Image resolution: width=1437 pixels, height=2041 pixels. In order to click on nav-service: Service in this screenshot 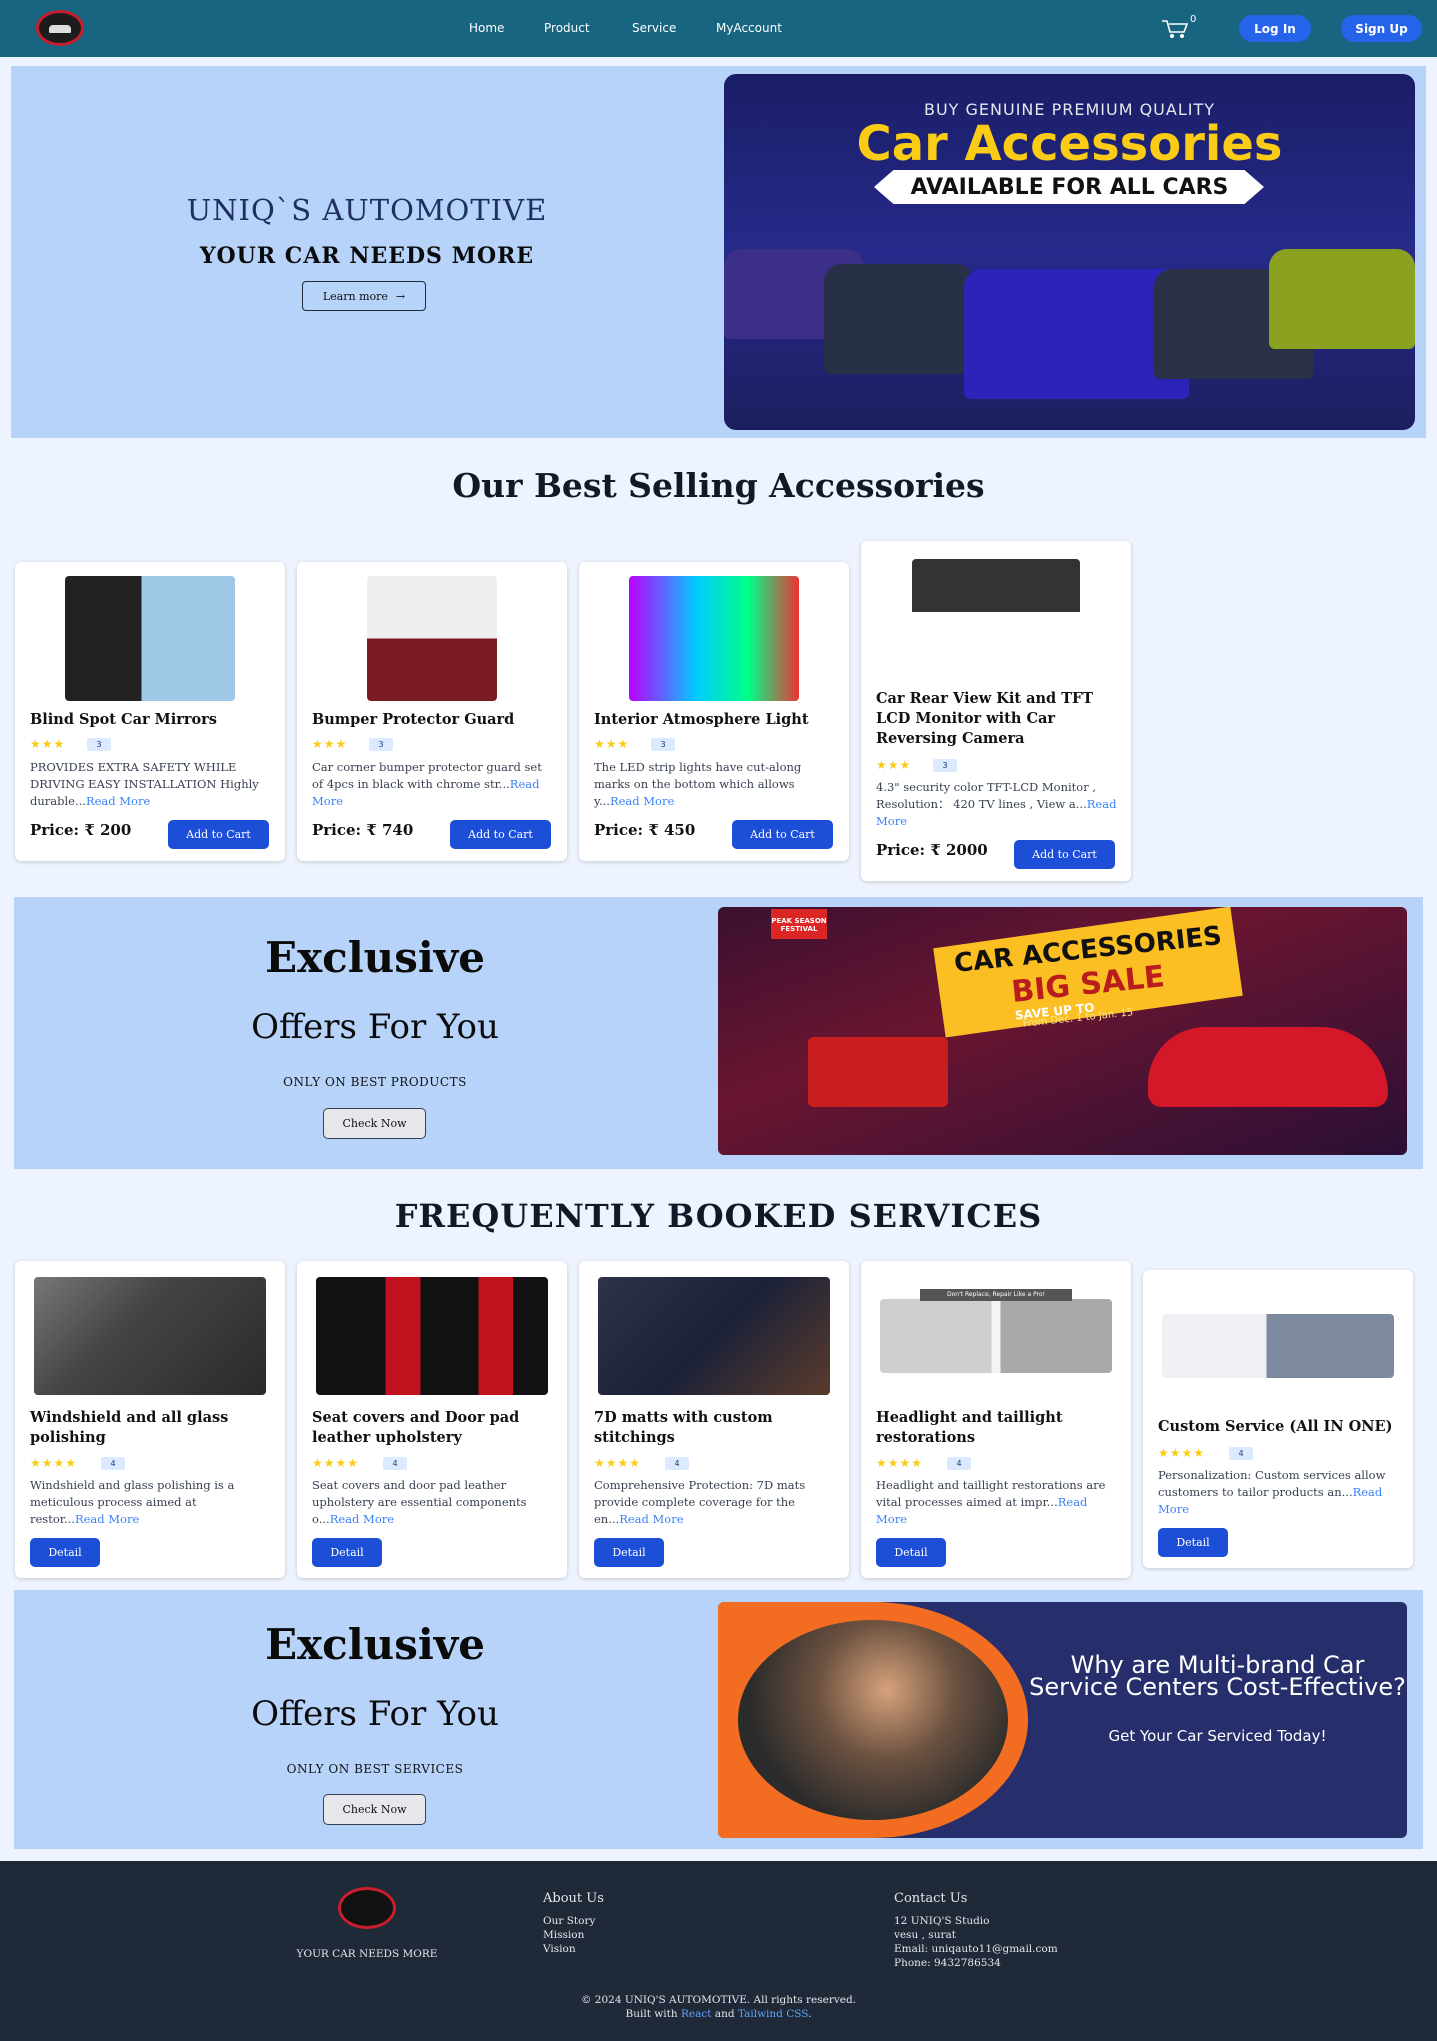, I will do `click(654, 28)`.